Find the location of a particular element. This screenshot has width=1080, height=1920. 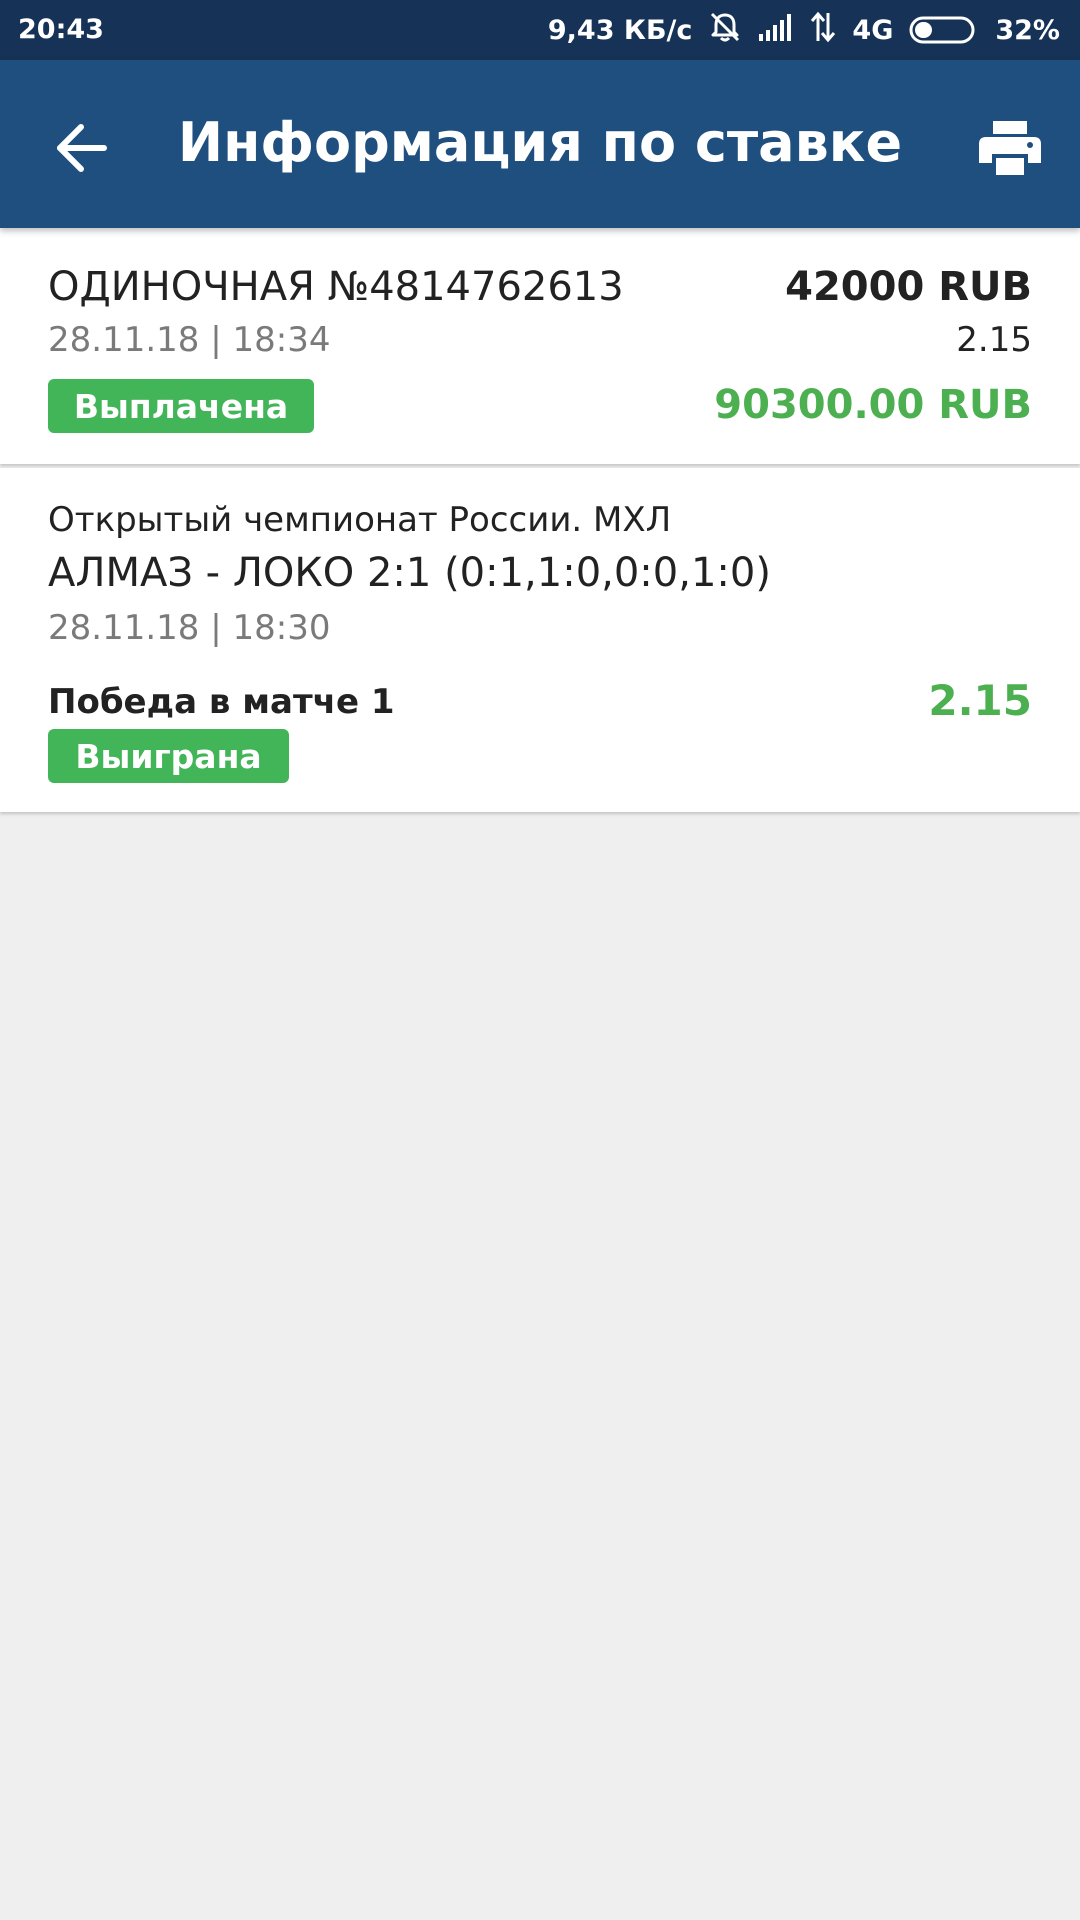

status-time: 20:43 is located at coordinates (61, 29).